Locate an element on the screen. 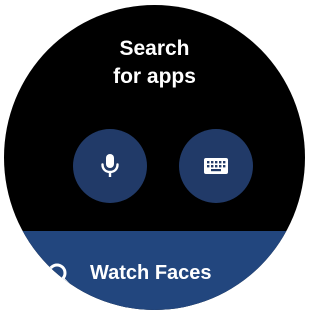  search-title-line2: for apps is located at coordinates (154, 76).